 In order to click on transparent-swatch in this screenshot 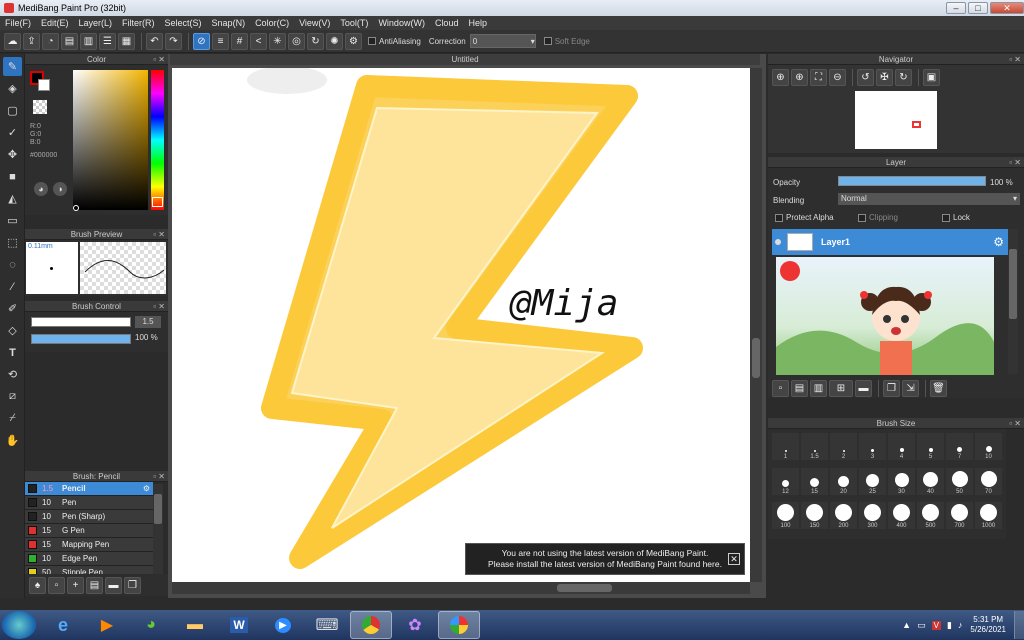, I will do `click(40, 107)`.